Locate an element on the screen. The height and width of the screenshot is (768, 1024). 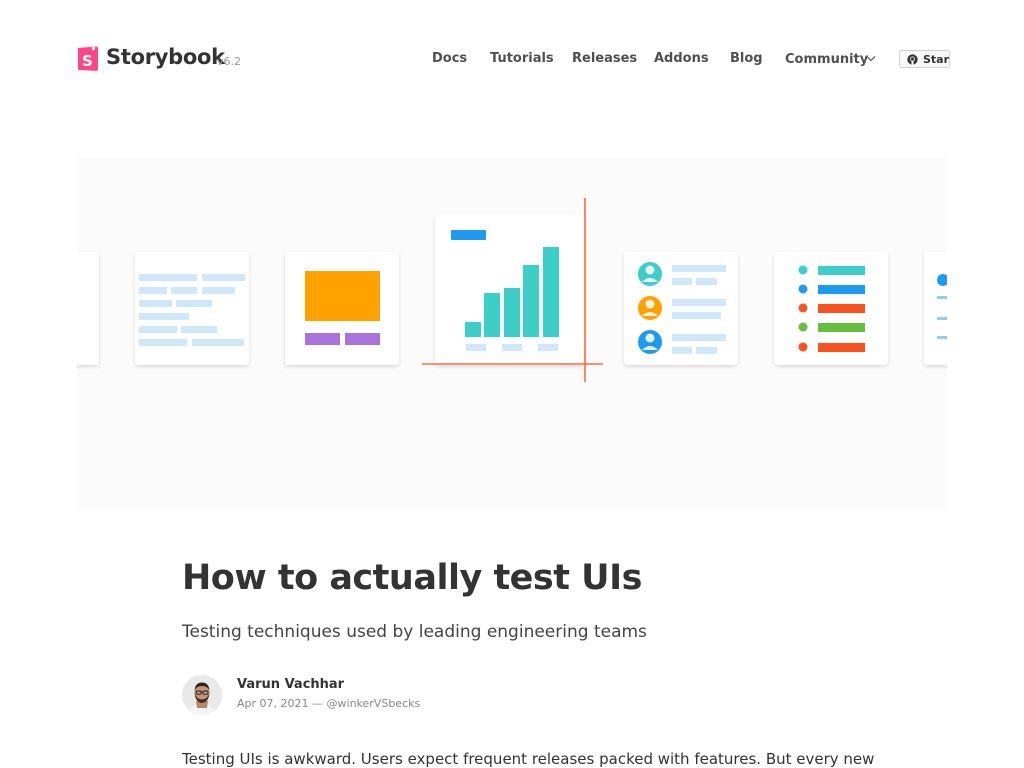
card-text-lines is located at coordinates (192, 308).